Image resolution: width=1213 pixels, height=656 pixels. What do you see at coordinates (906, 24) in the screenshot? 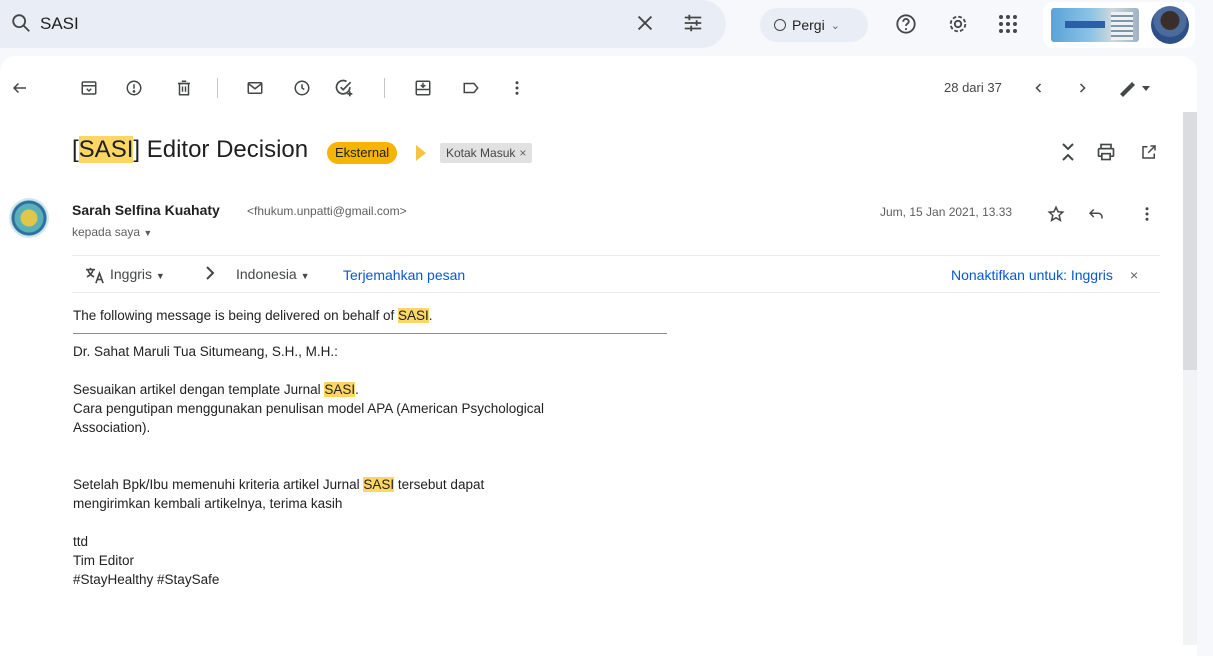
I see `help-icon` at bounding box center [906, 24].